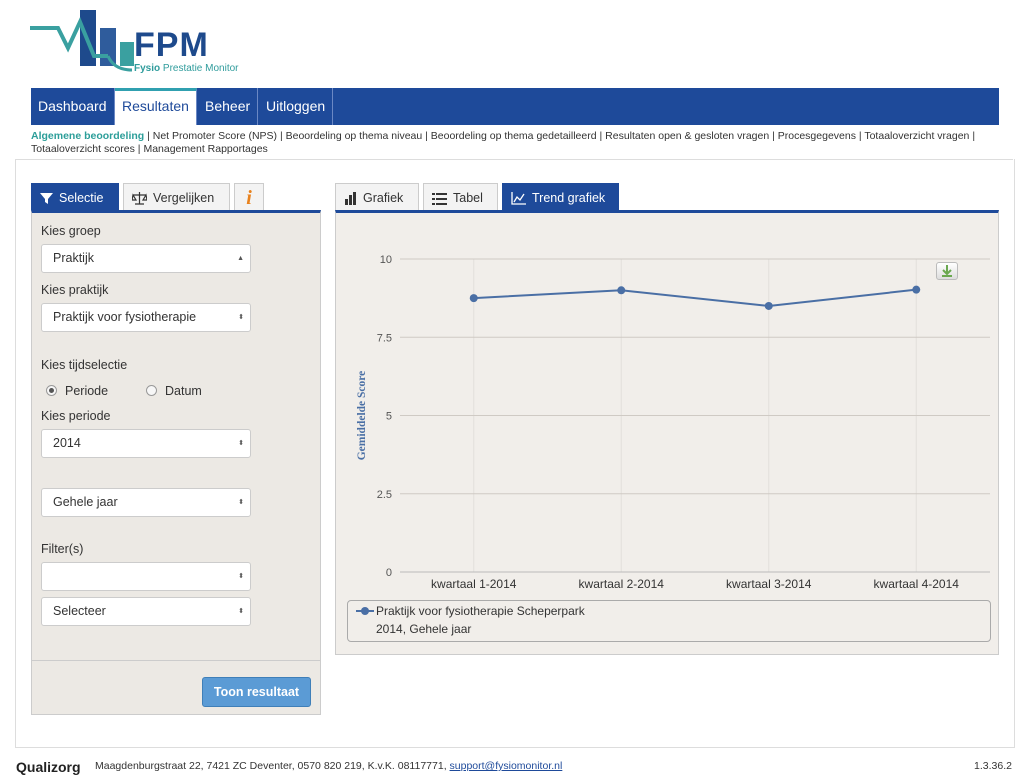 The image size is (1019, 782). What do you see at coordinates (146, 443) in the screenshot?
I see `select-periode: 2014 ⬍` at bounding box center [146, 443].